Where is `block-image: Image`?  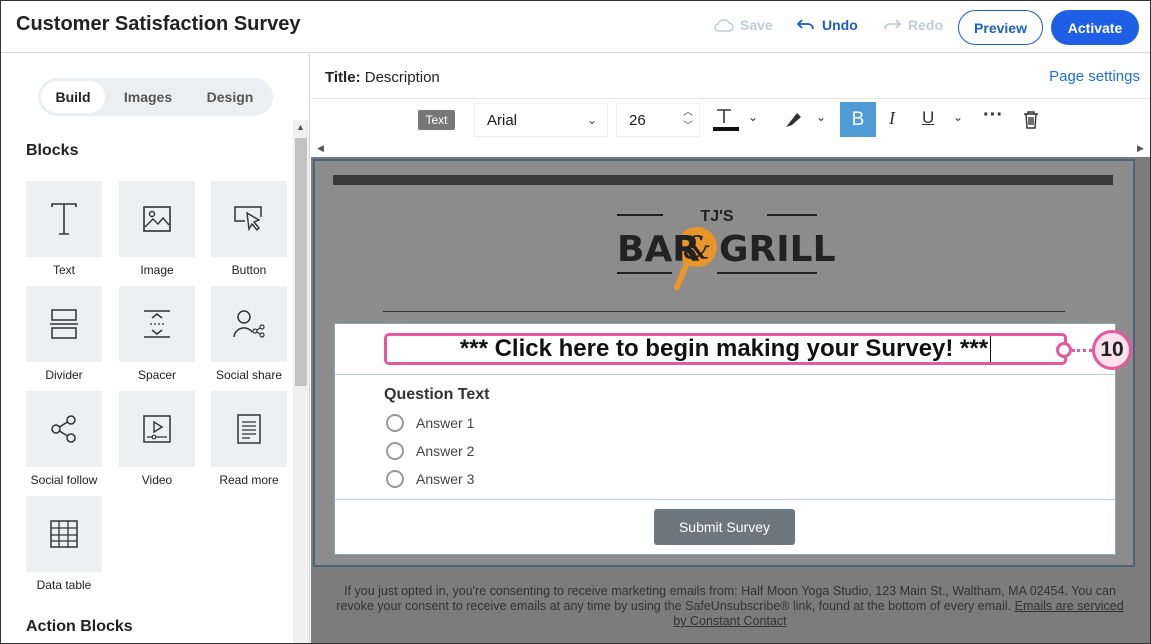
block-image: Image is located at coordinates (157, 229).